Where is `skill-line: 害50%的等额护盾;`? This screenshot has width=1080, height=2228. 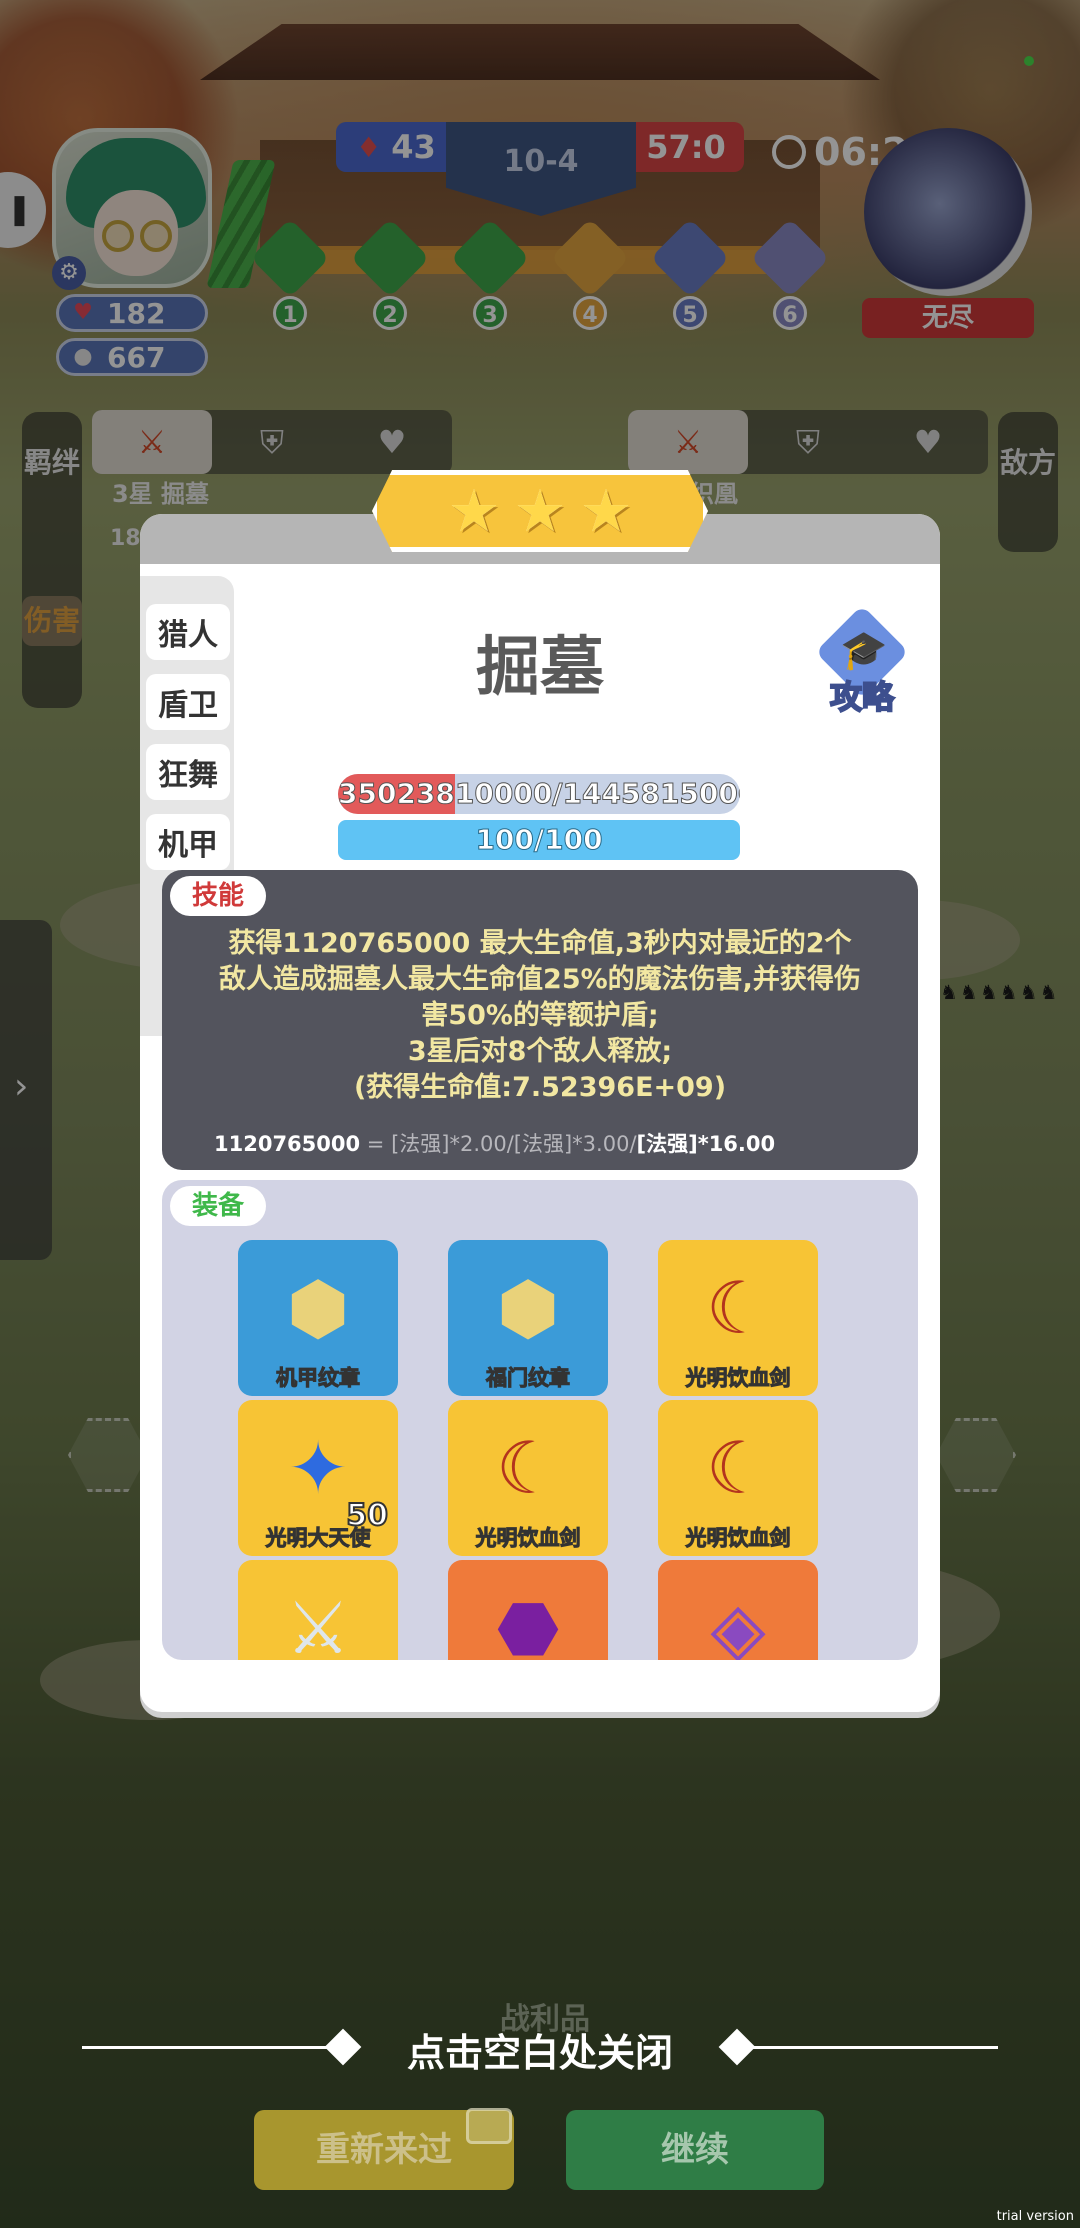 skill-line: 害50%的等额护盾; is located at coordinates (540, 1015).